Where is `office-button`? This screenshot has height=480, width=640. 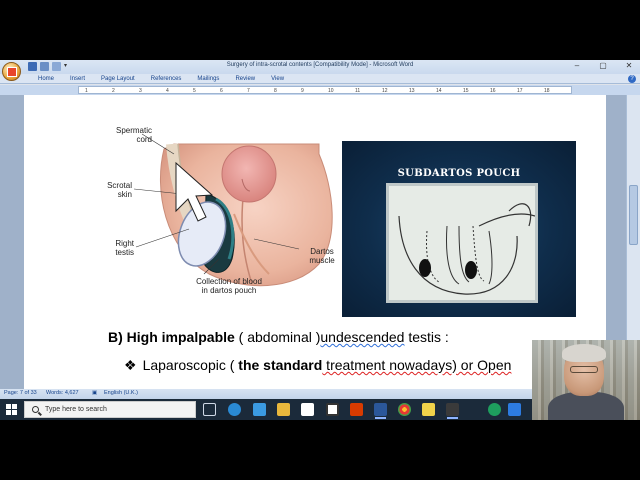
office-button is located at coordinates (11, 71).